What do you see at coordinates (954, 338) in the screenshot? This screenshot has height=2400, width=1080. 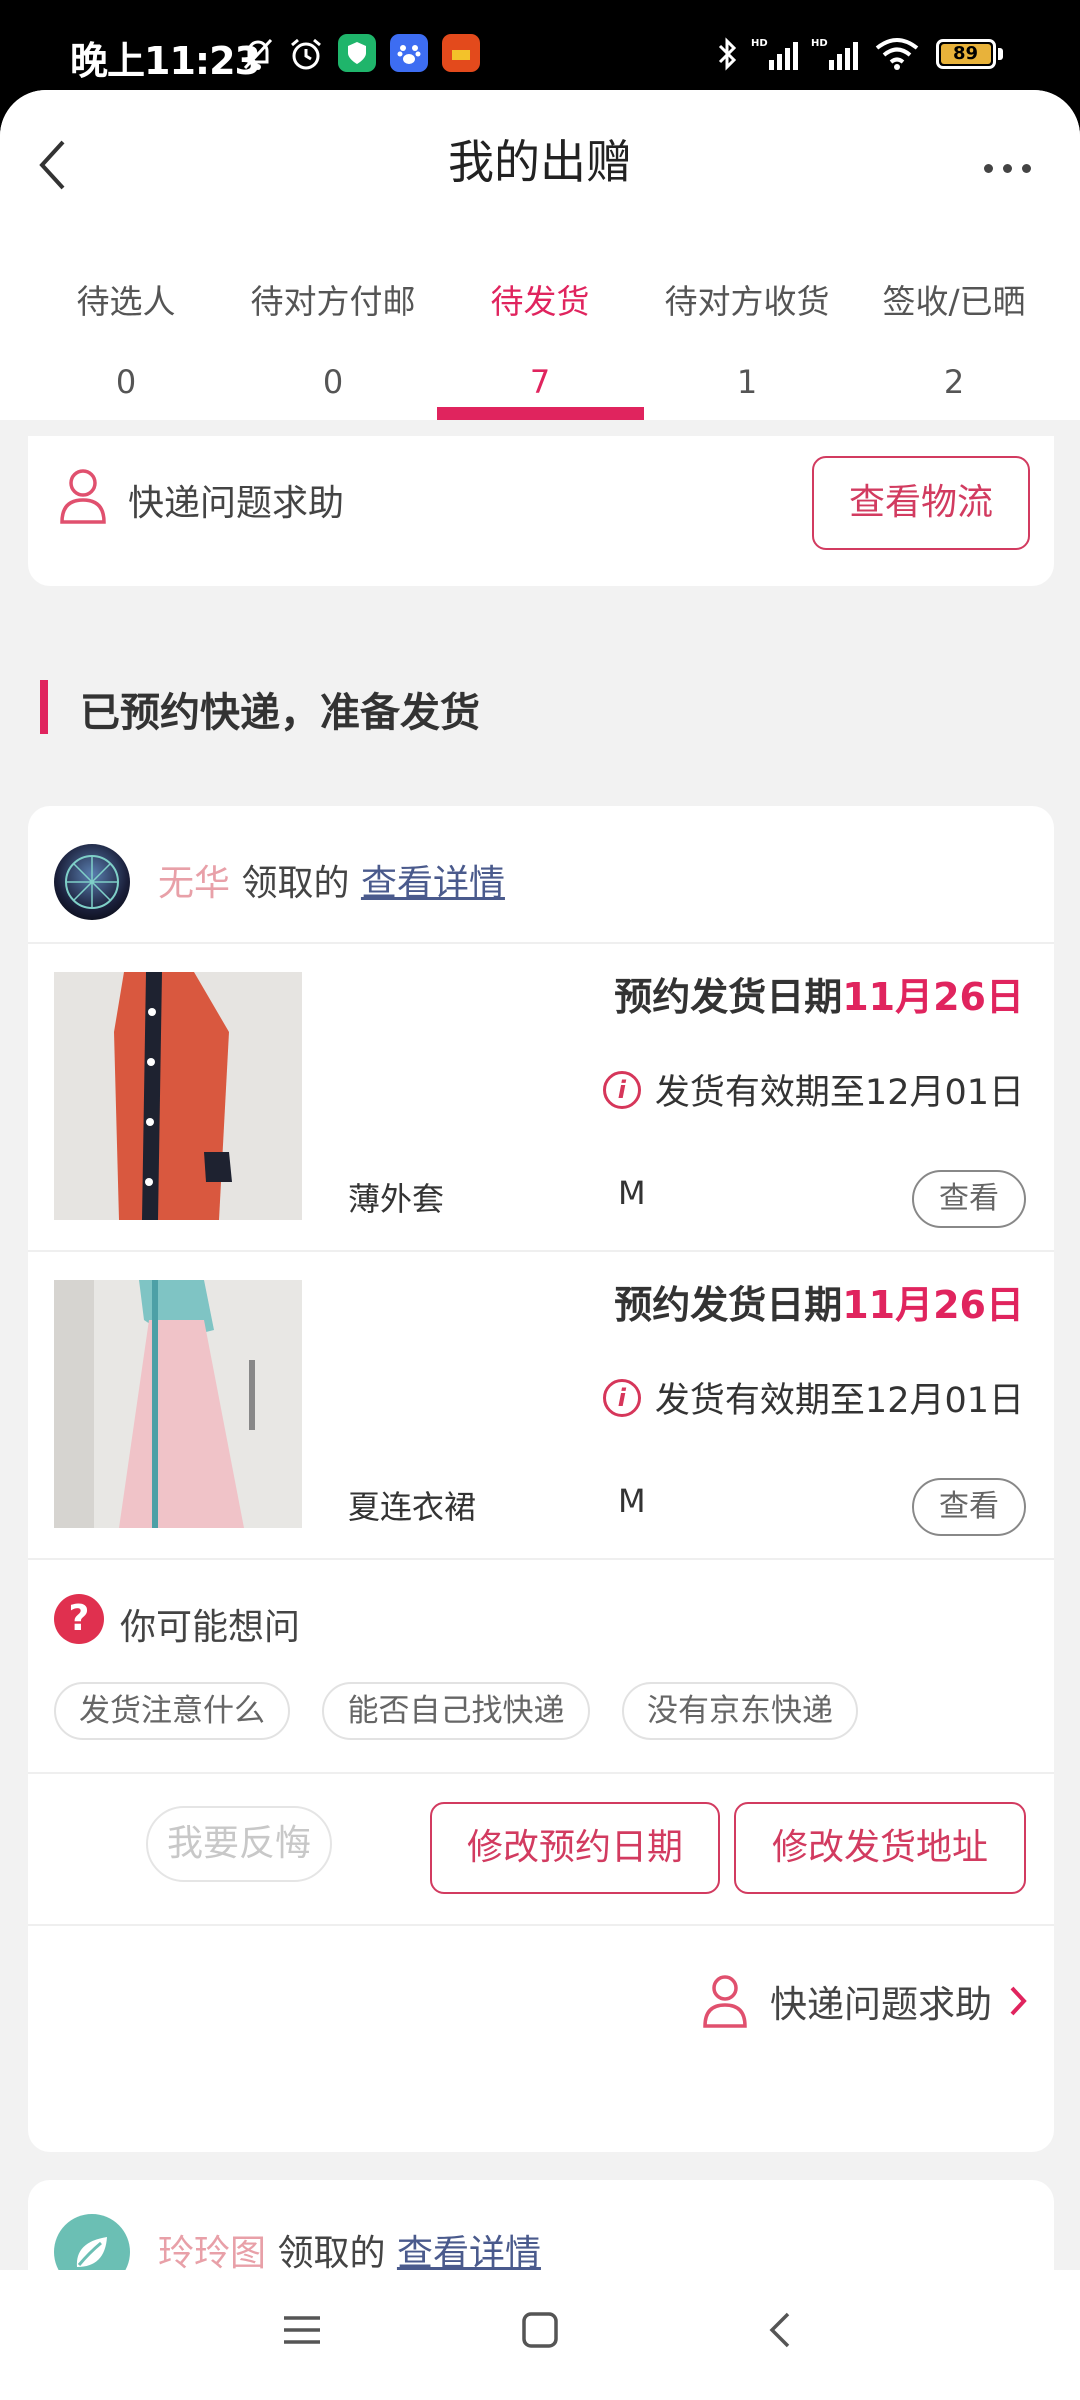 I see `tab-signed-shared: 签收/已晒 2` at bounding box center [954, 338].